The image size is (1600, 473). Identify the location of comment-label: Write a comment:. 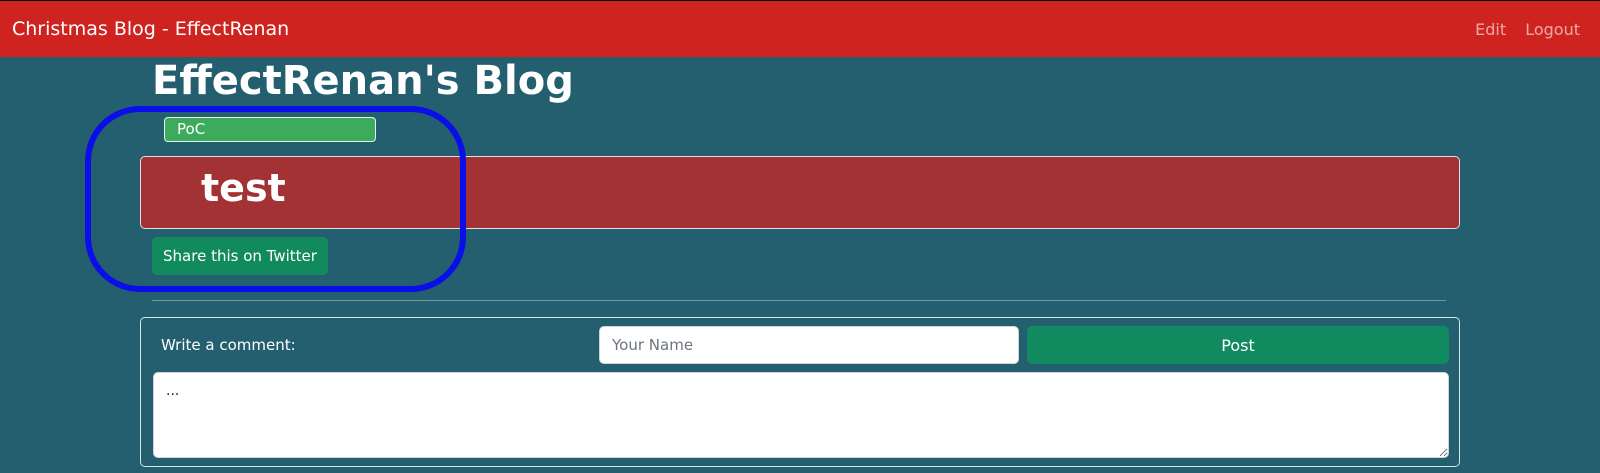
(228, 345).